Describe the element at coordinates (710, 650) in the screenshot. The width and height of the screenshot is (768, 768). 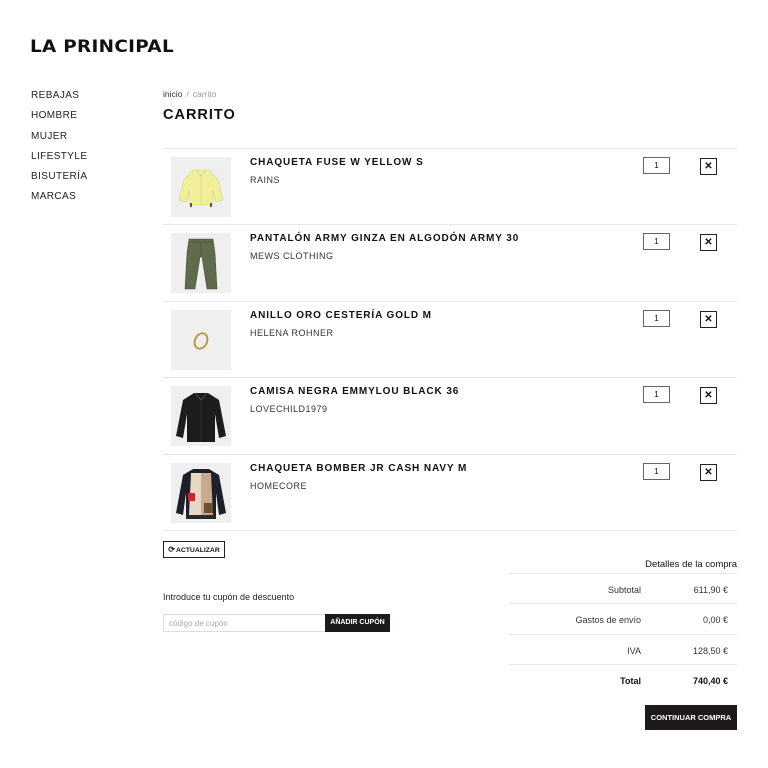
I see `tax-value: 128,50 €` at that location.